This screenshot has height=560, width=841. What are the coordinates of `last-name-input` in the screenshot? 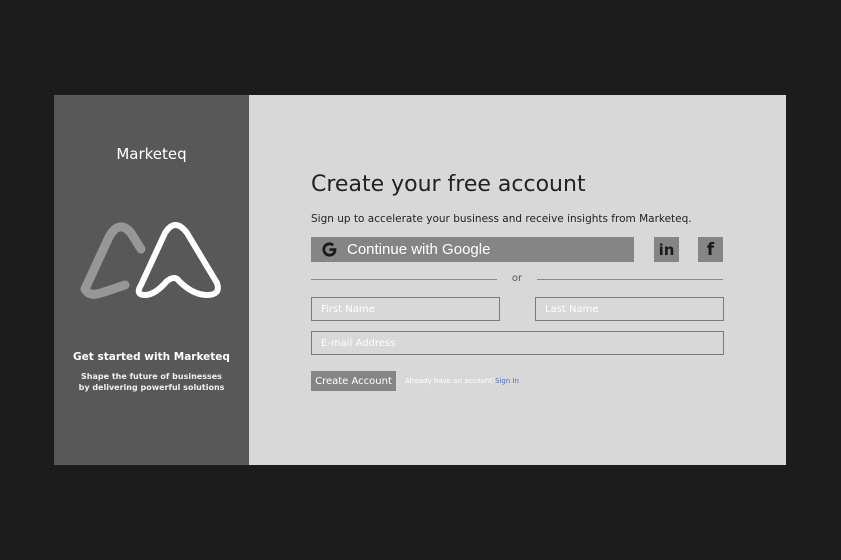 It's located at (629, 309).